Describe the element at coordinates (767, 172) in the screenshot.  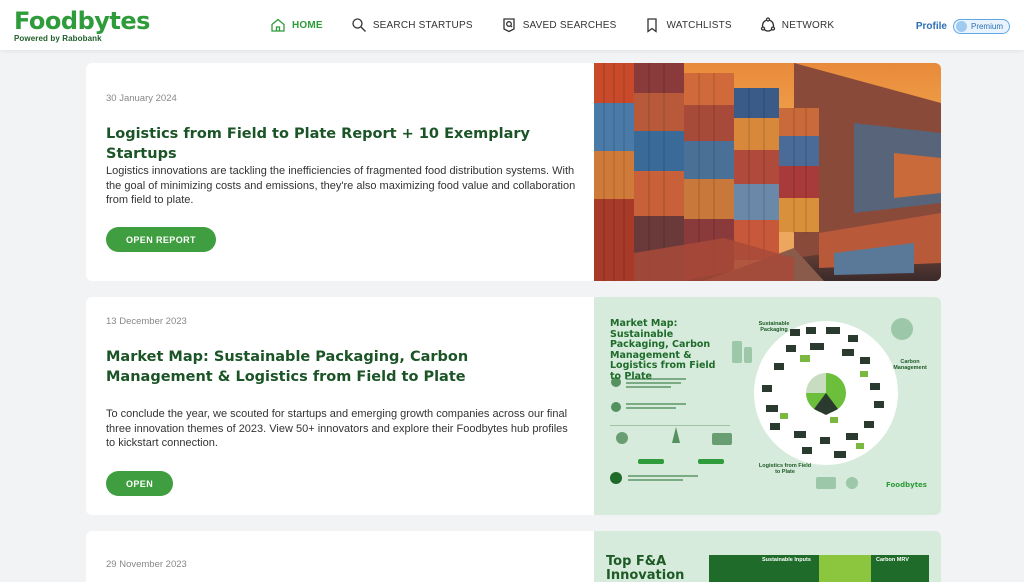
I see `shipping-containers-image` at that location.